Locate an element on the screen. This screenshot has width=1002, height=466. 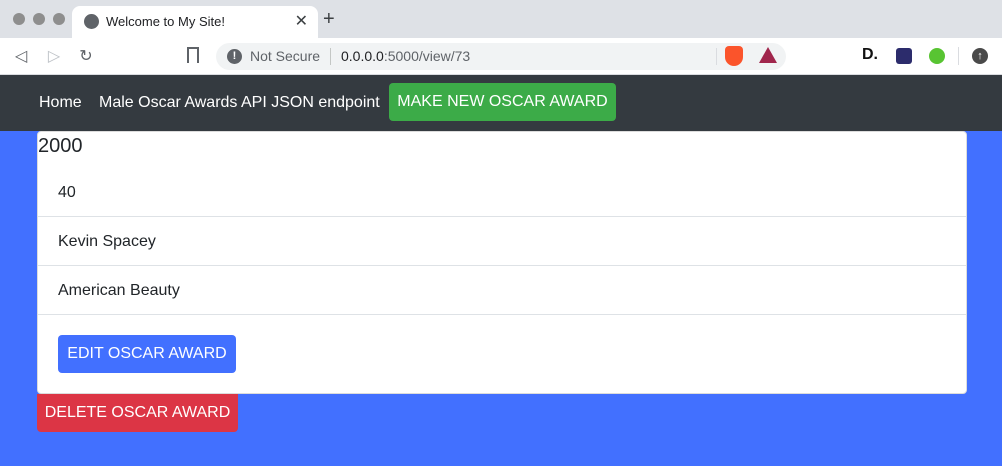
brave-rewards-icon is located at coordinates (768, 55).